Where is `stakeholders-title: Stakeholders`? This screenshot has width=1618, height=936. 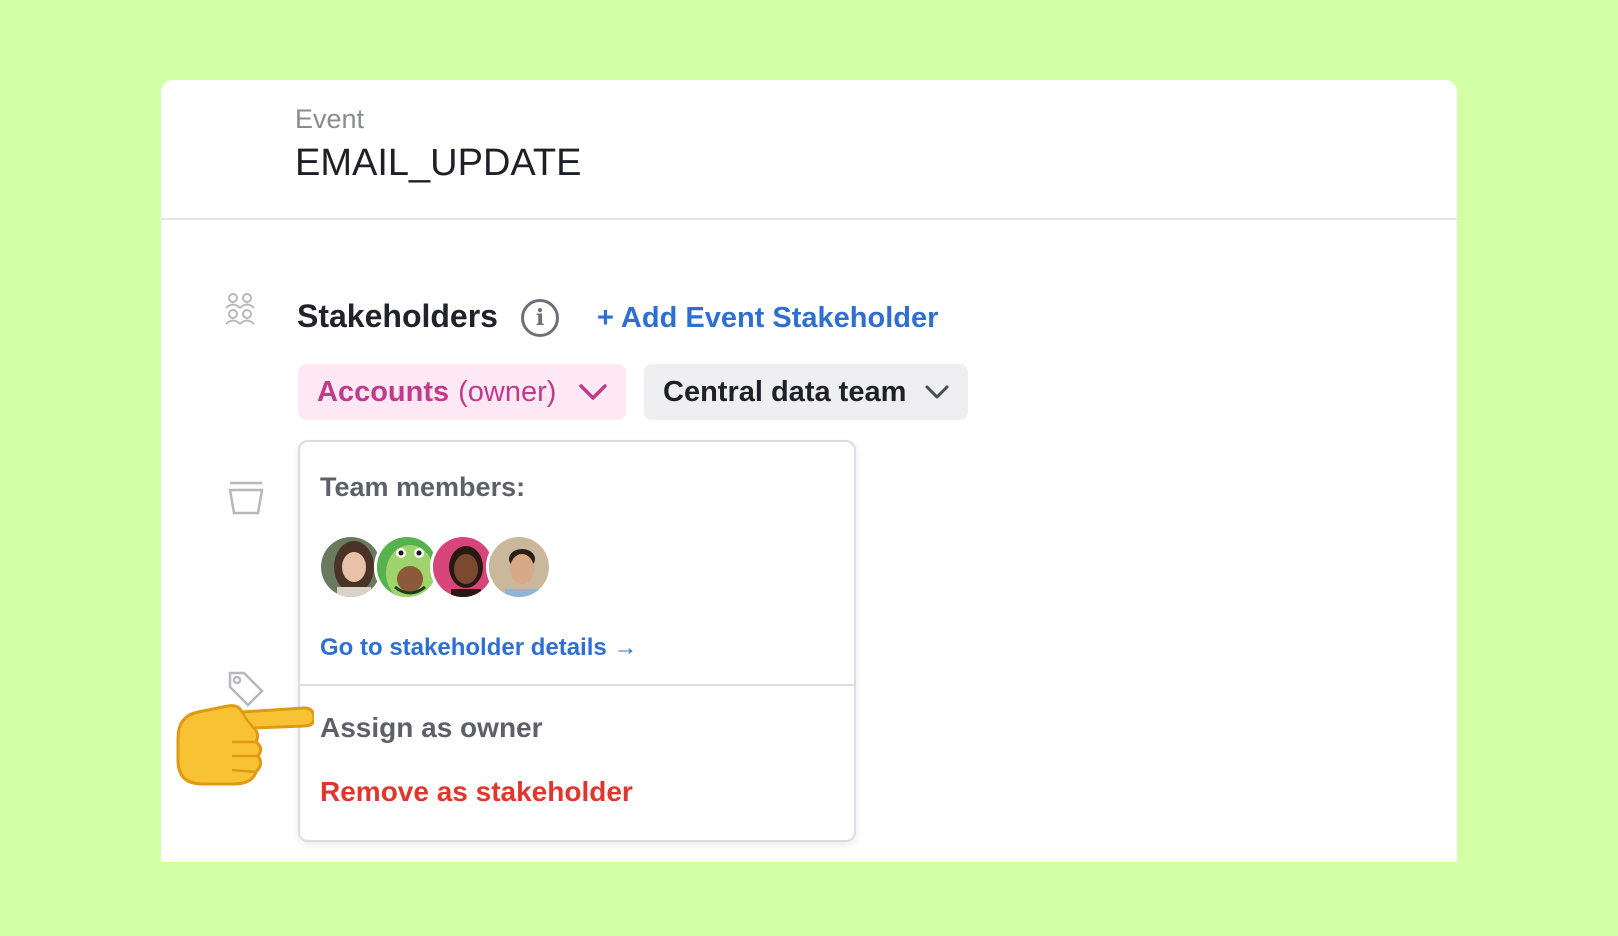
stakeholders-title: Stakeholders is located at coordinates (397, 316).